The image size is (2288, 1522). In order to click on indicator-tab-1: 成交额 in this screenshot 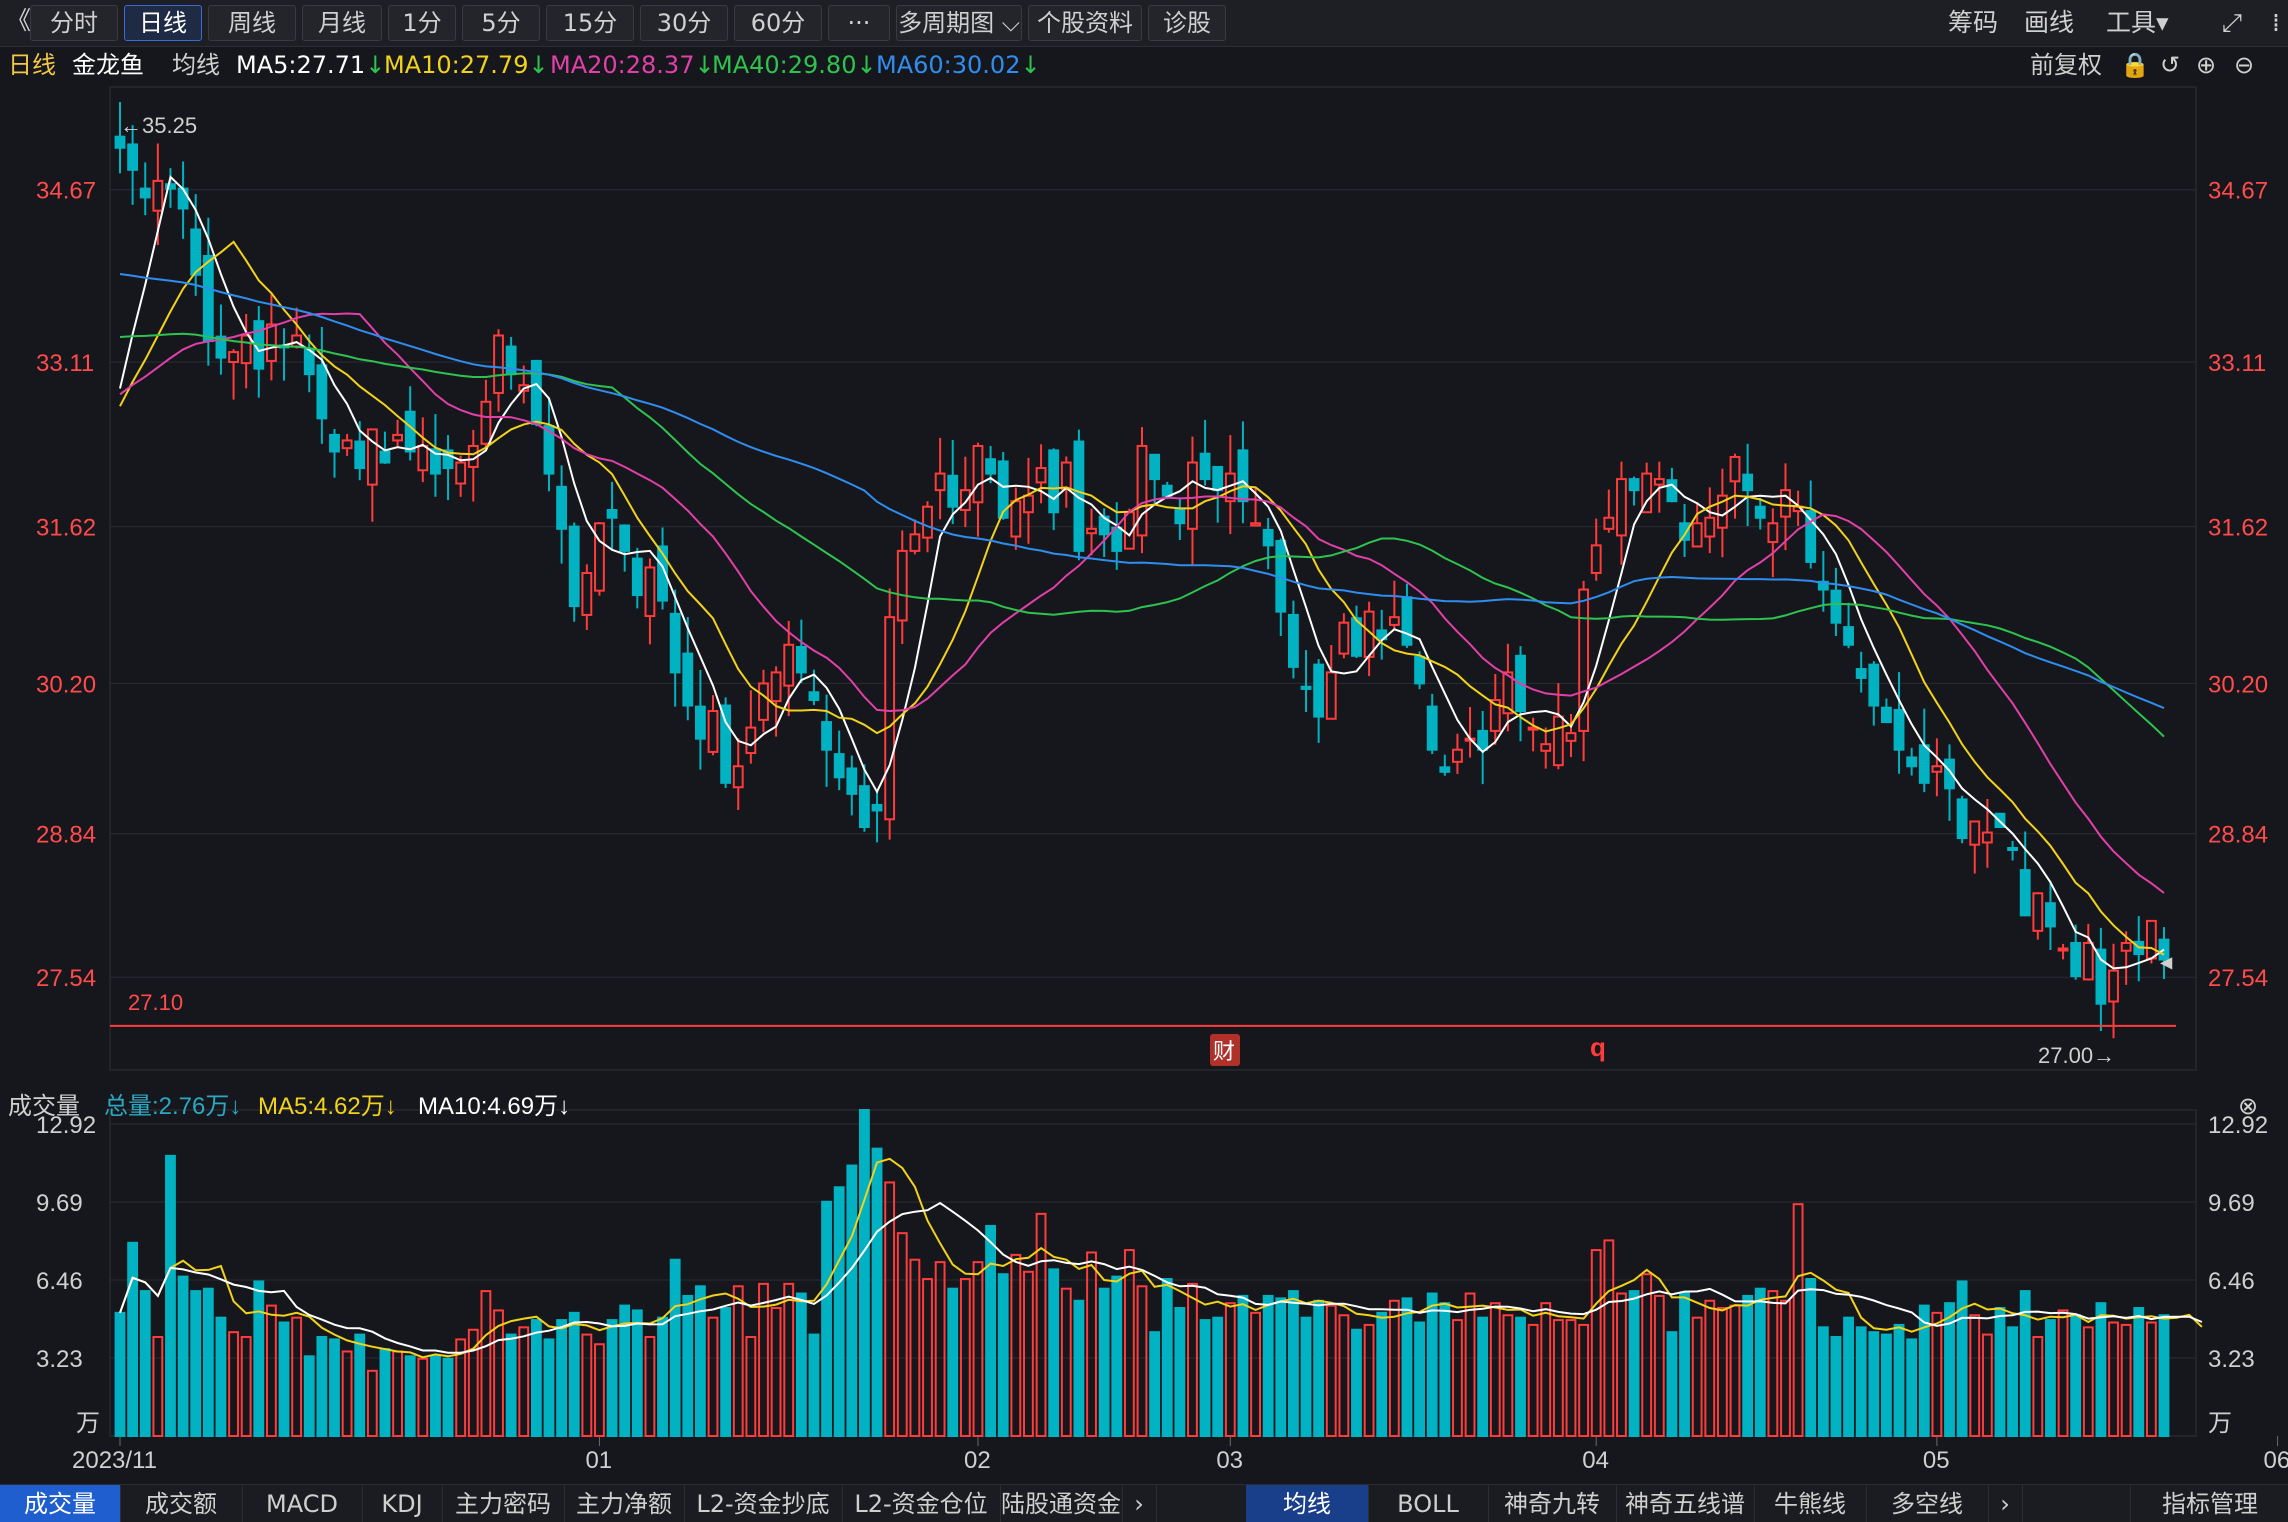, I will do `click(181, 1503)`.